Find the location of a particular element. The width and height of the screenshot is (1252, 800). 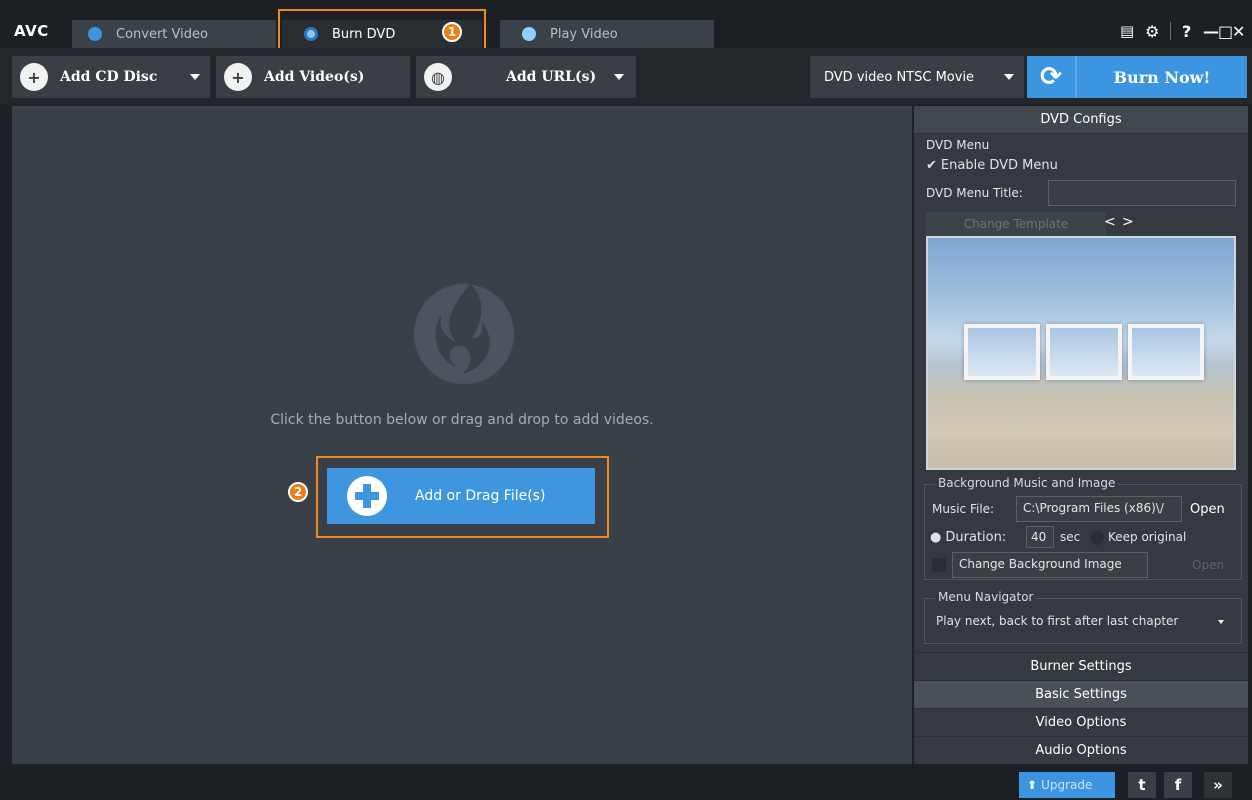

facebook-icon: f is located at coordinates (1178, 785).